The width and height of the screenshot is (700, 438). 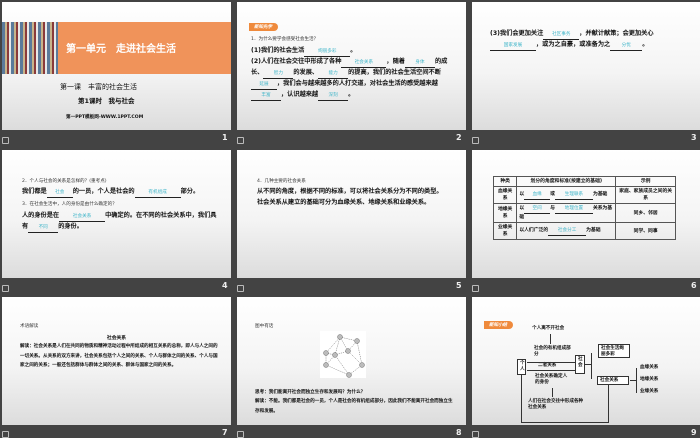 I want to click on node-society: 社会, so click(x=580, y=364).